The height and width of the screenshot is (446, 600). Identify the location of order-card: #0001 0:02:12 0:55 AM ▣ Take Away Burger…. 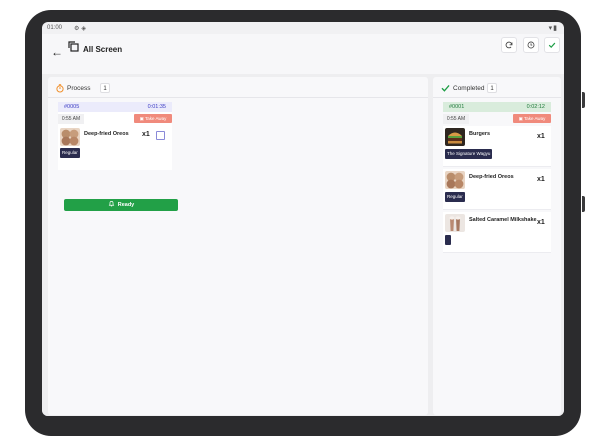
(497, 181).